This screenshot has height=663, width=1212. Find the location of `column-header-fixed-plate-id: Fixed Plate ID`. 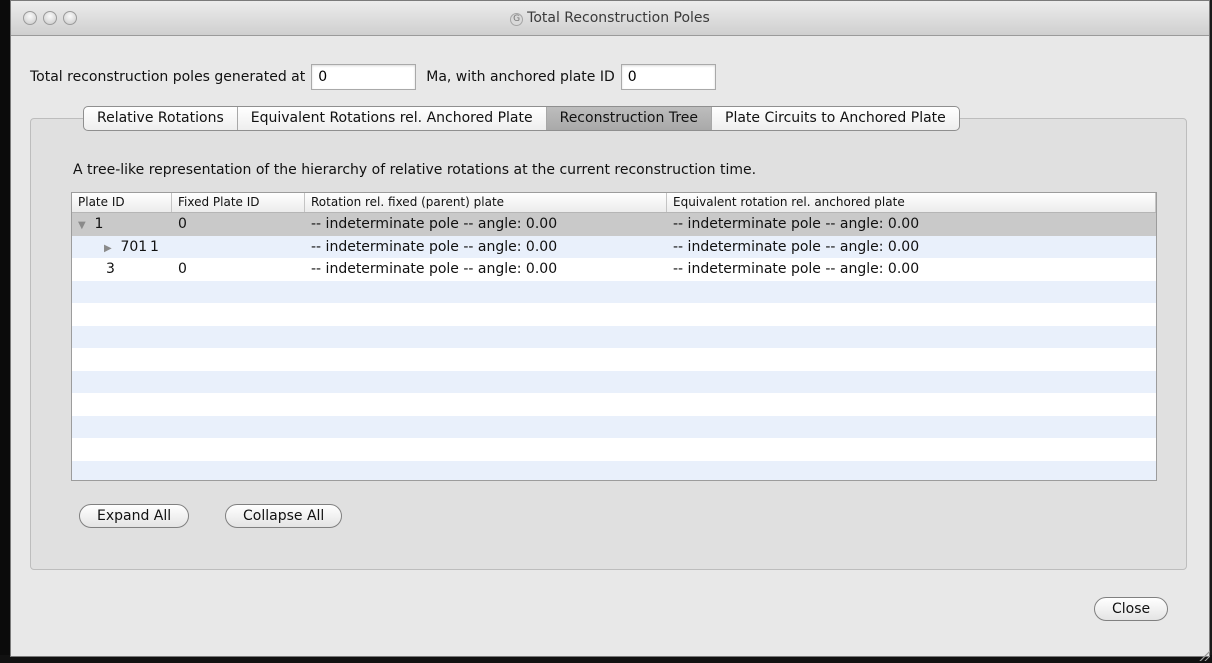

column-header-fixed-plate-id: Fixed Plate ID is located at coordinates (238, 202).